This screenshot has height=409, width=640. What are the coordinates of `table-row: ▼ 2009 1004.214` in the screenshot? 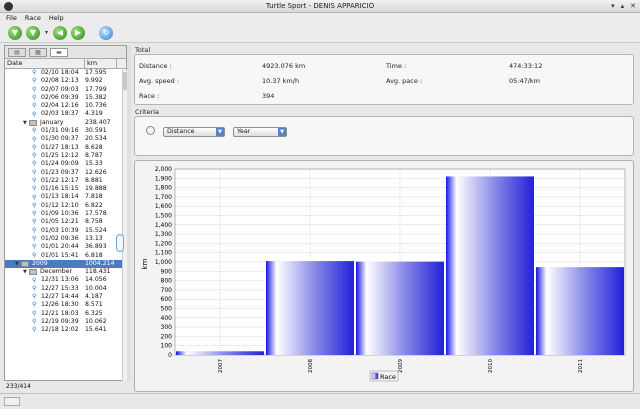 It's located at (65, 264).